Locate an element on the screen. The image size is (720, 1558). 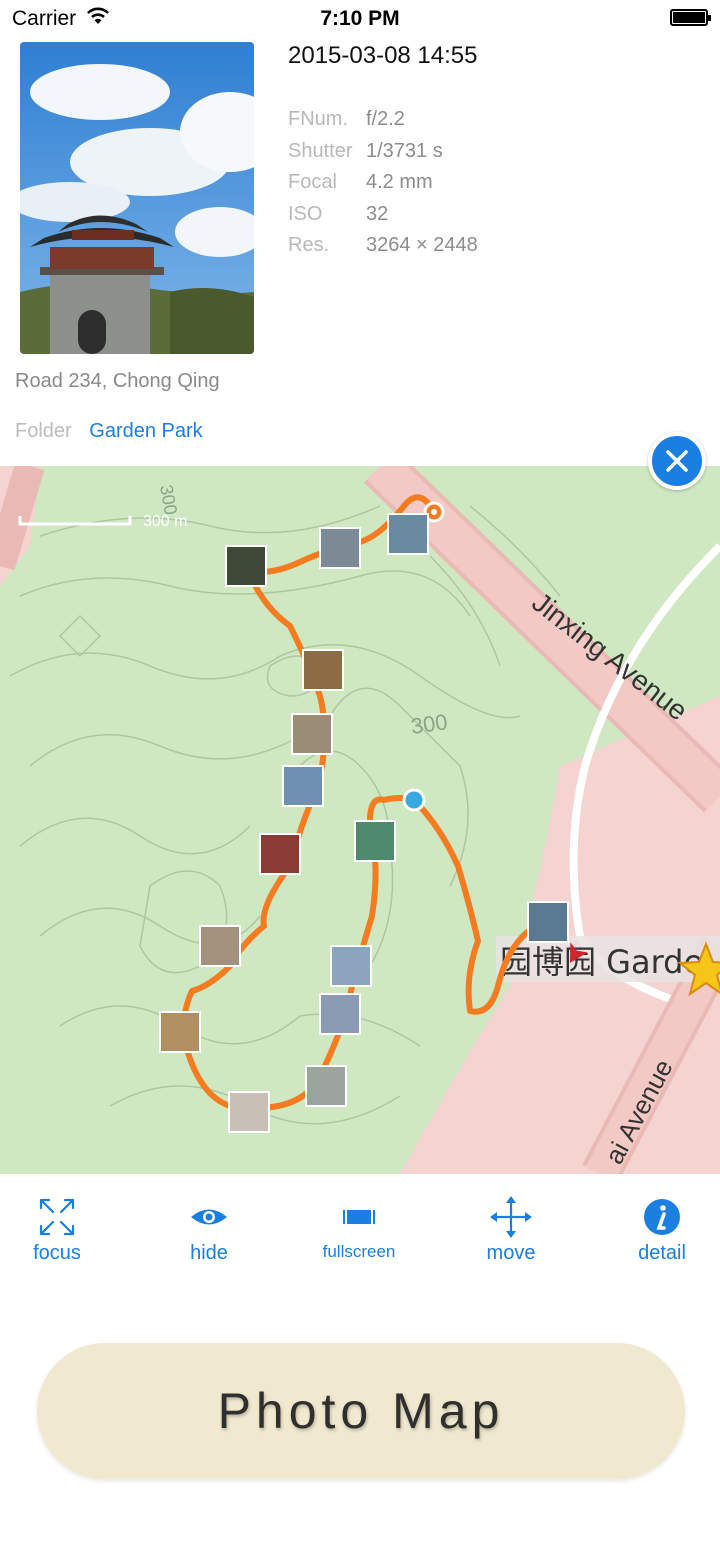
exif-value: 1/3731 s is located at coordinates (404, 150).